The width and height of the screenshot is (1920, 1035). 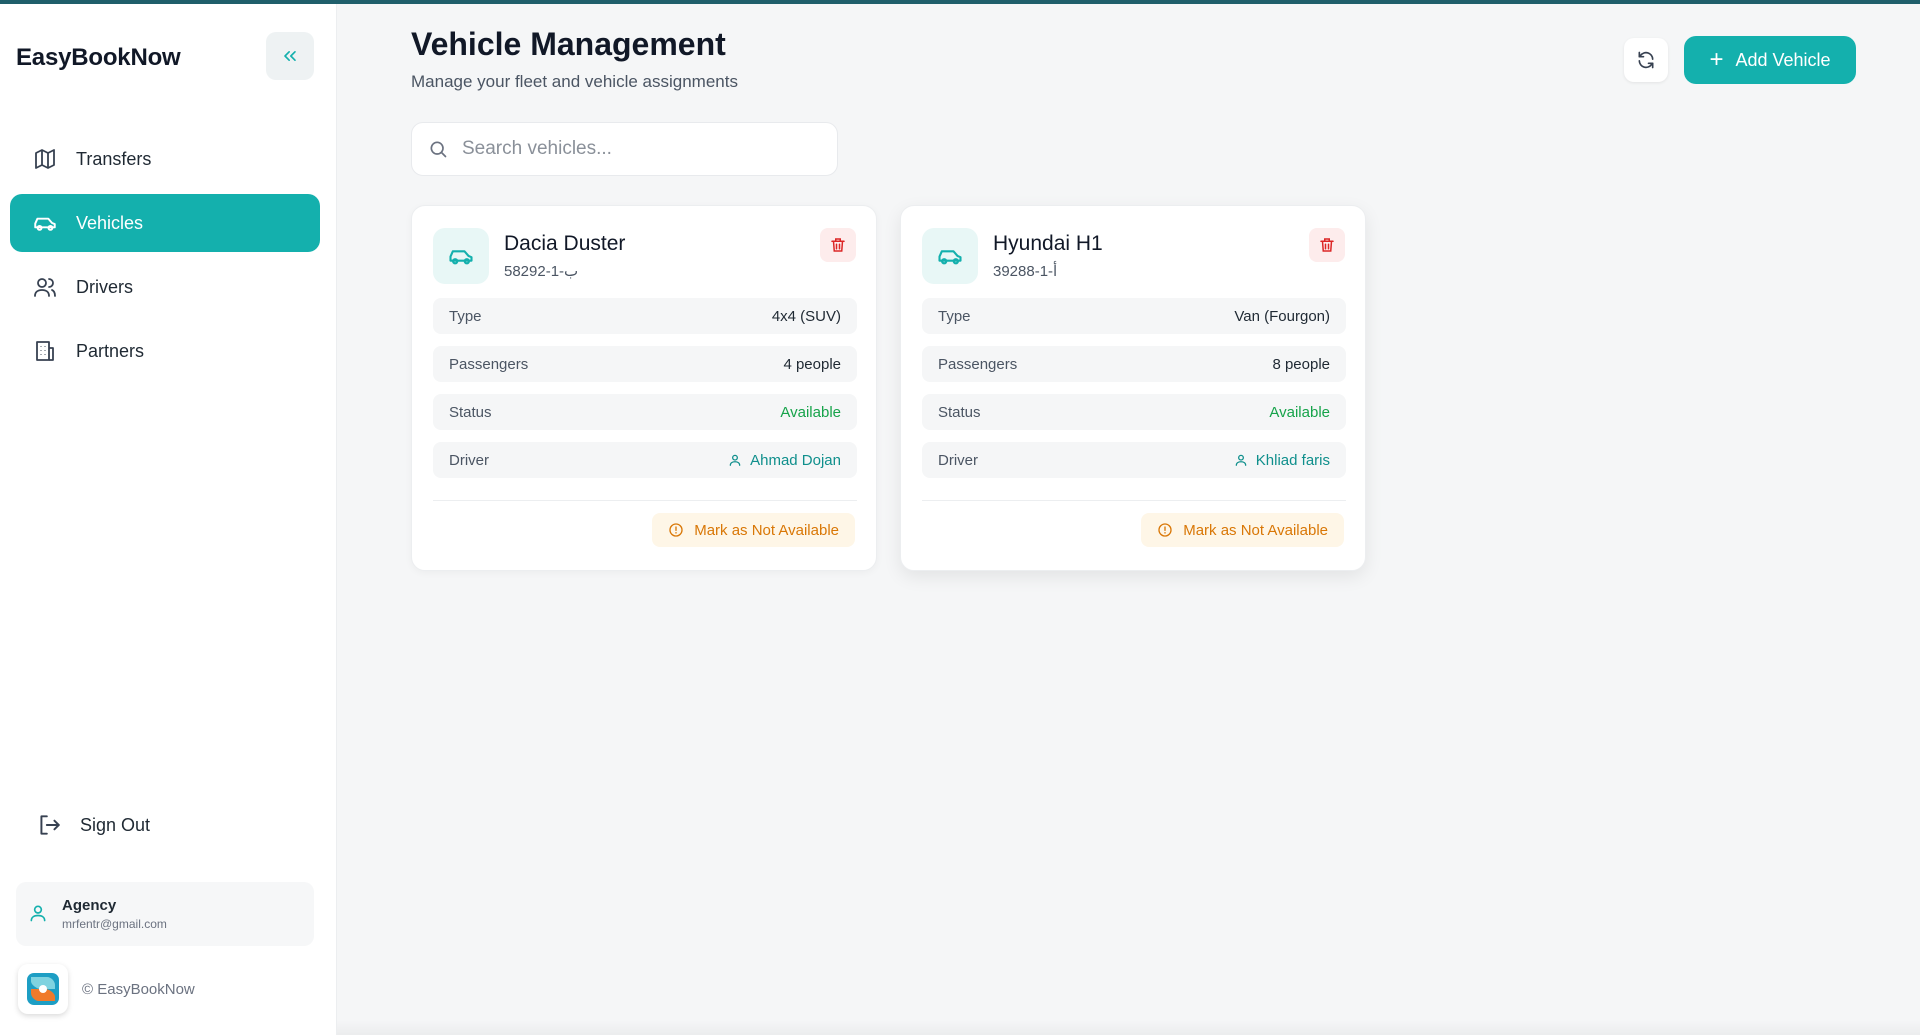 I want to click on detail-row-type: Type Van (Fourgon), so click(x=1134, y=316).